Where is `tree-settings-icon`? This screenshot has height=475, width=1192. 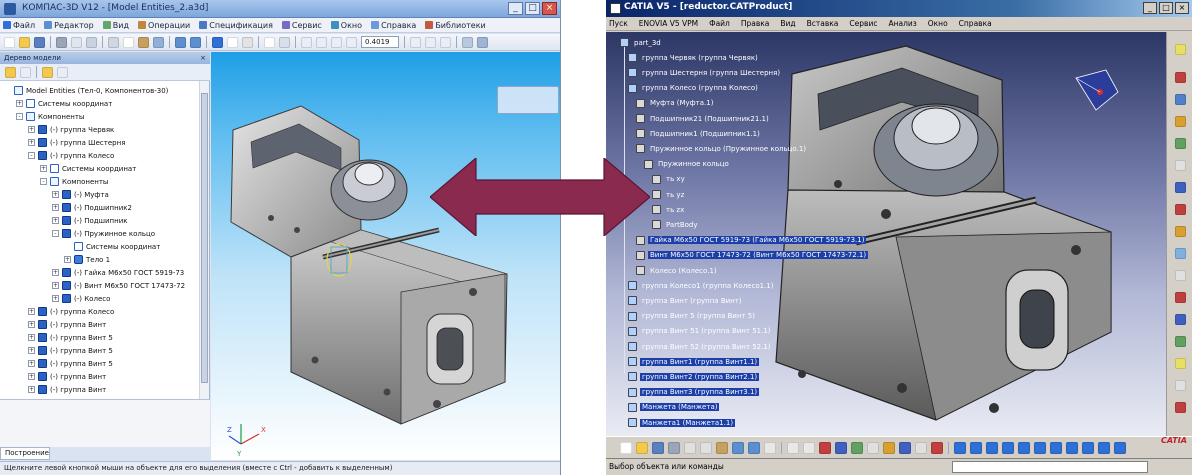
tree-settings-icon is located at coordinates (47, 72).